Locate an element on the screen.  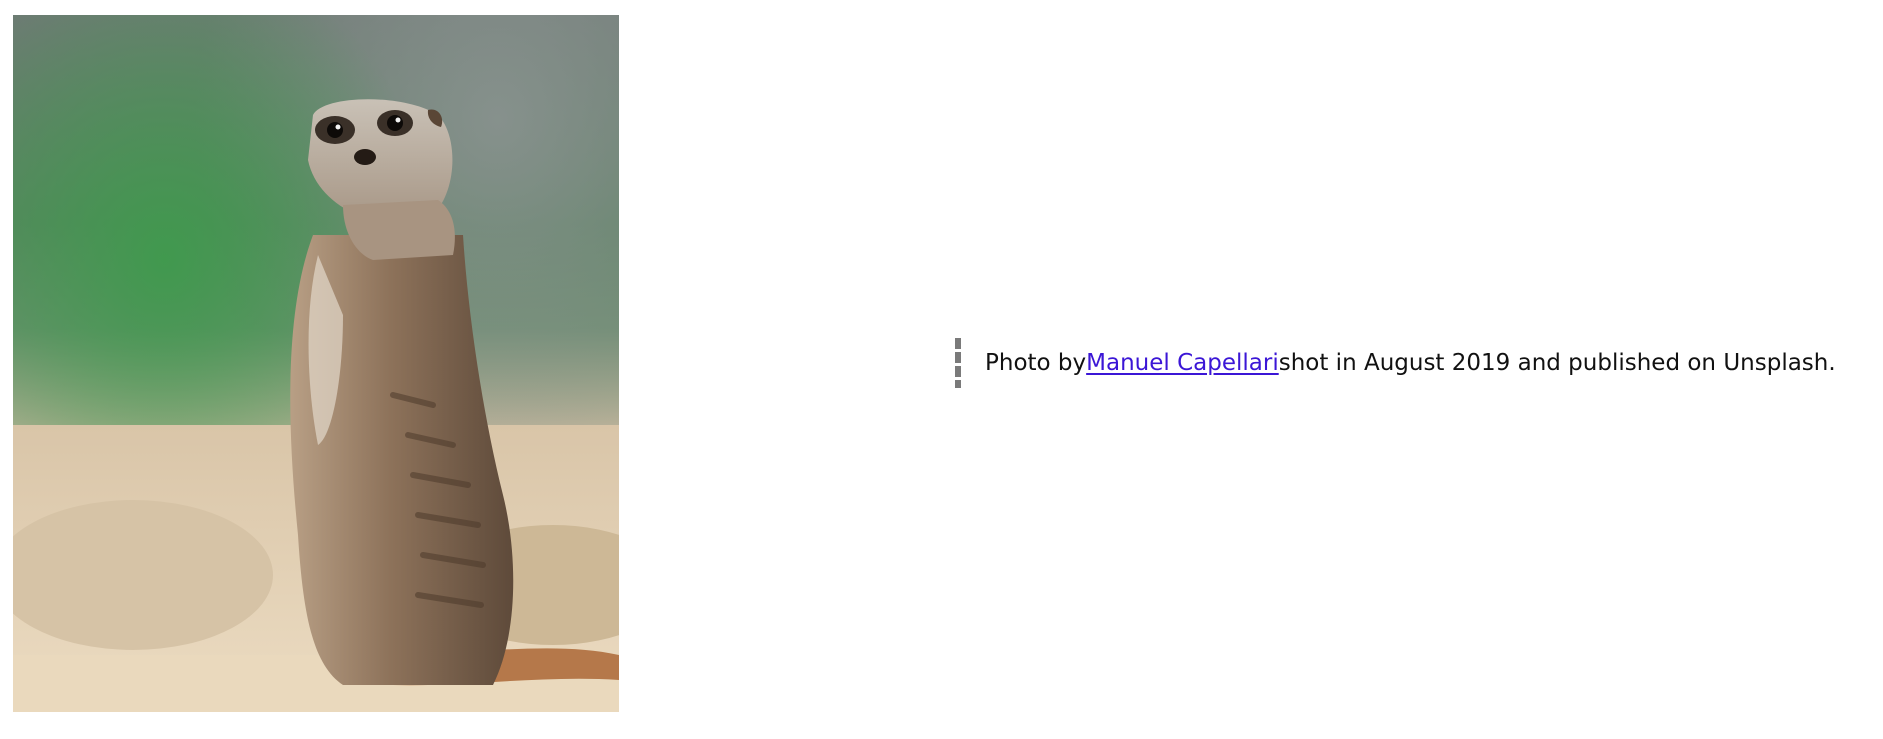
caption-rule is located at coordinates (958, 363).